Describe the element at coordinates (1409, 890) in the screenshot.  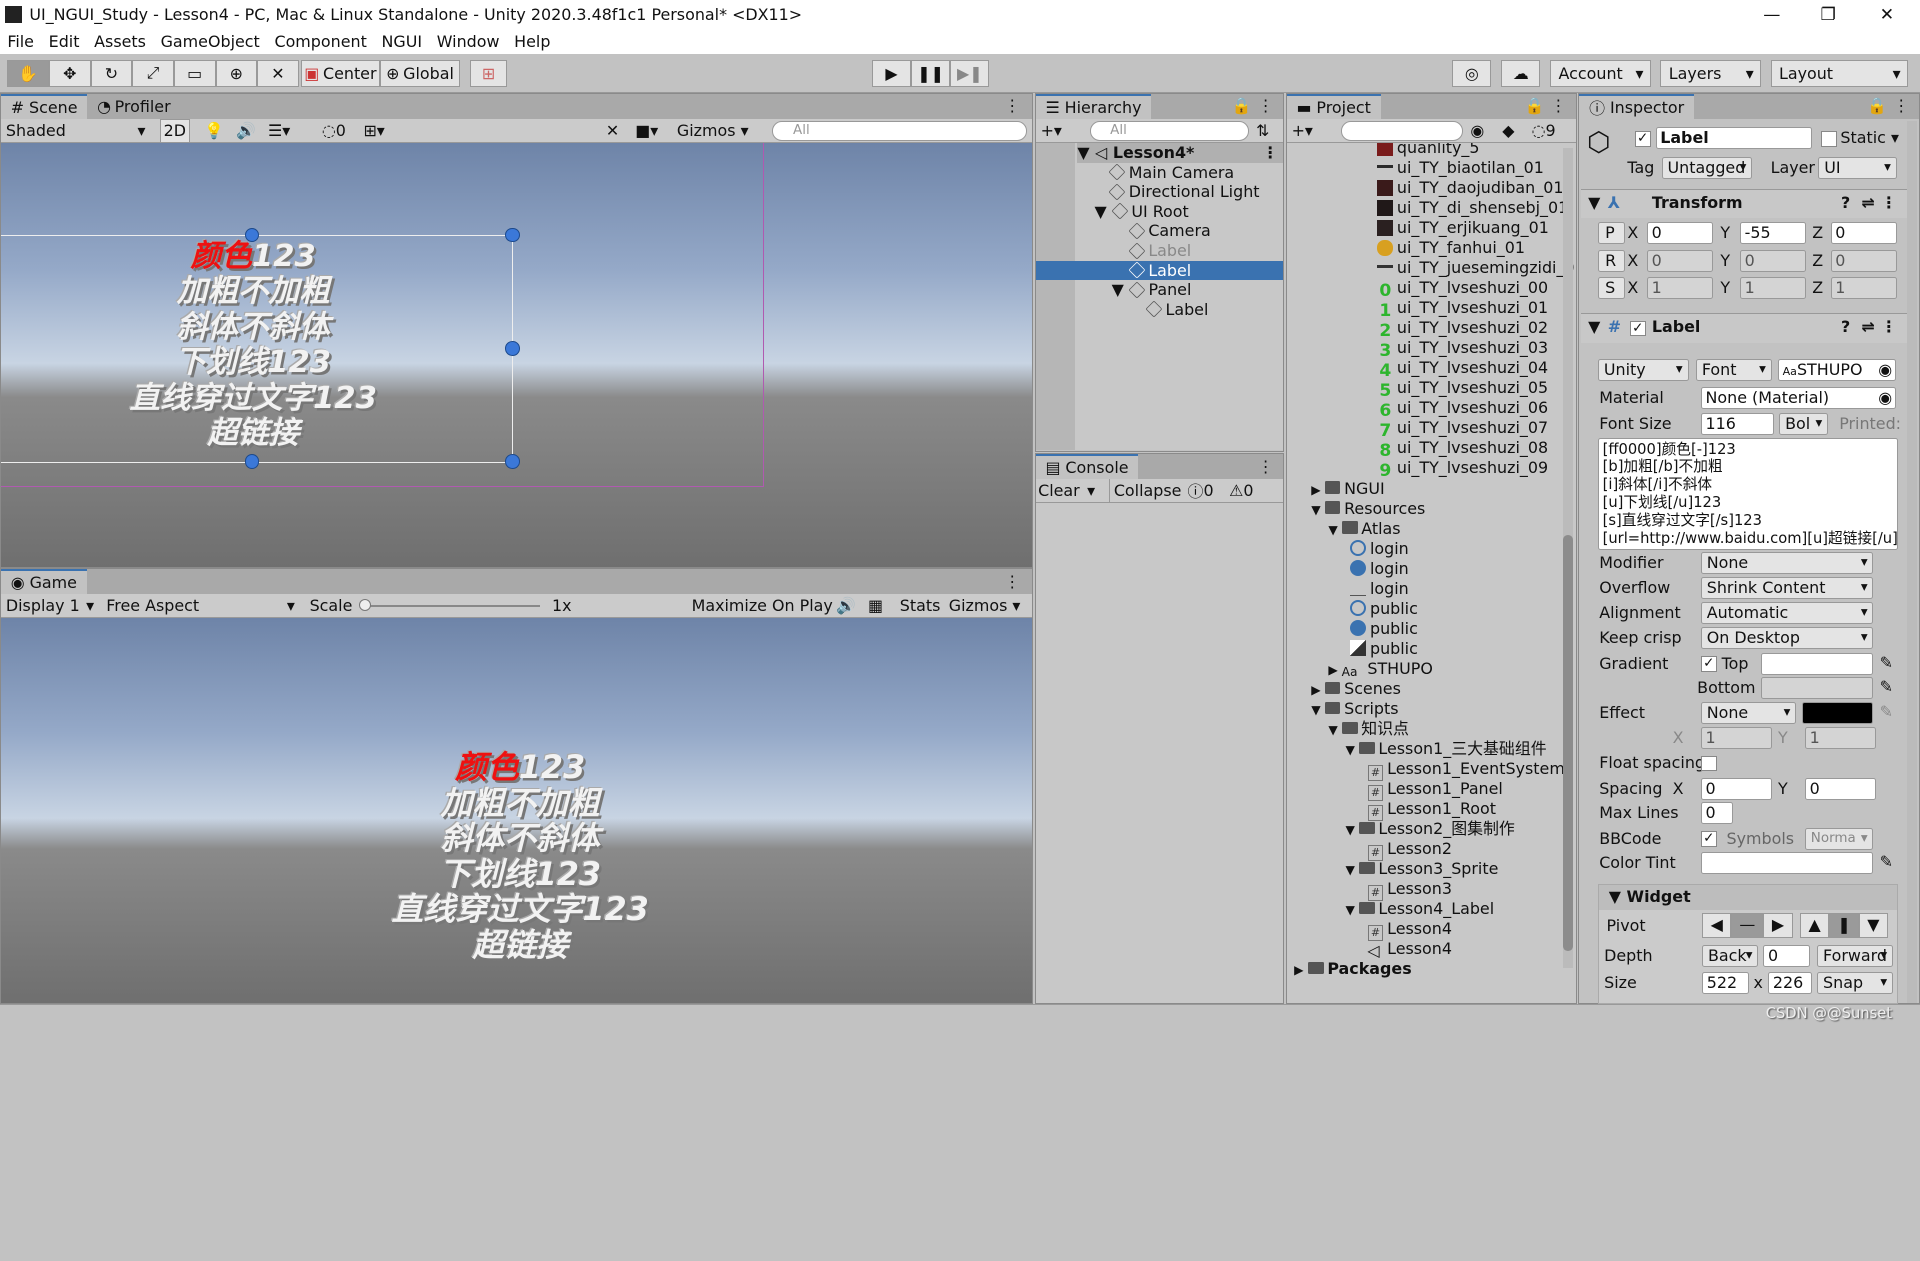
I see `project-tree-item: # Lesson3` at that location.